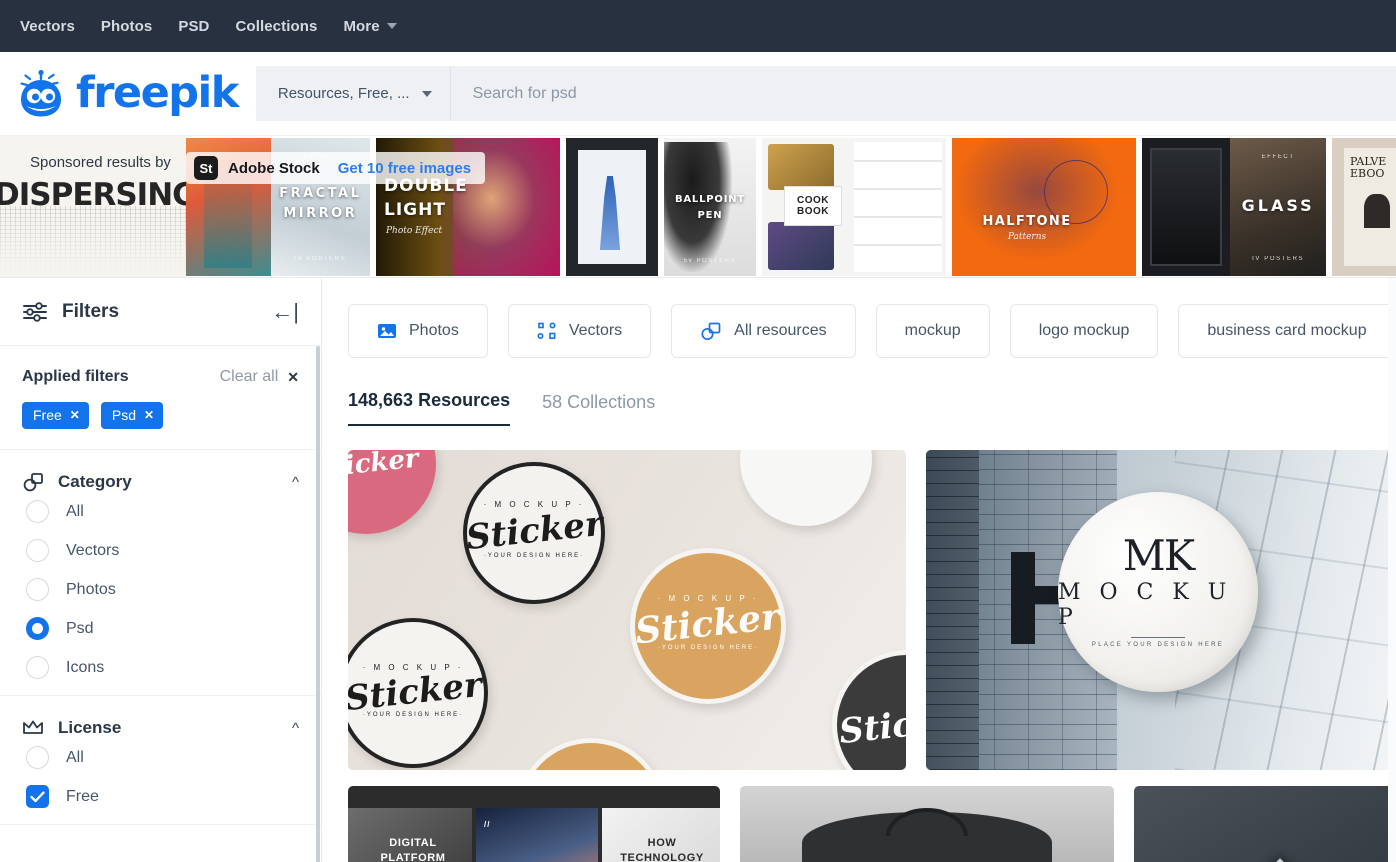 The width and height of the screenshot is (1396, 862). Describe the element at coordinates (277, 26) in the screenshot. I see `nav-item-collections: Collections` at that location.